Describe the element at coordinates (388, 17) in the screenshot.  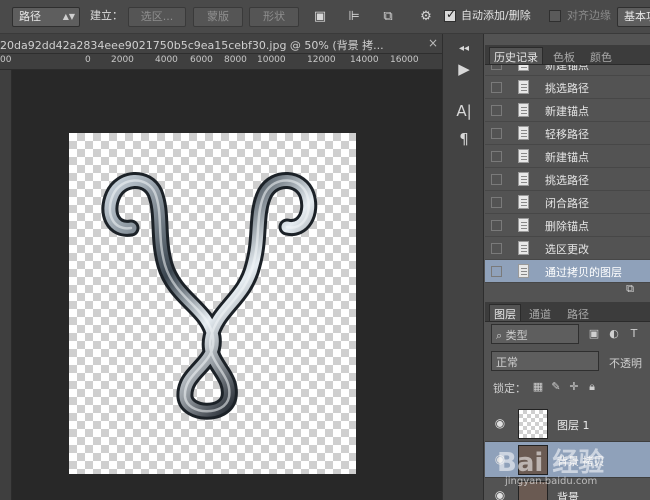
I see `path-arrangement-icon: ⧉` at that location.